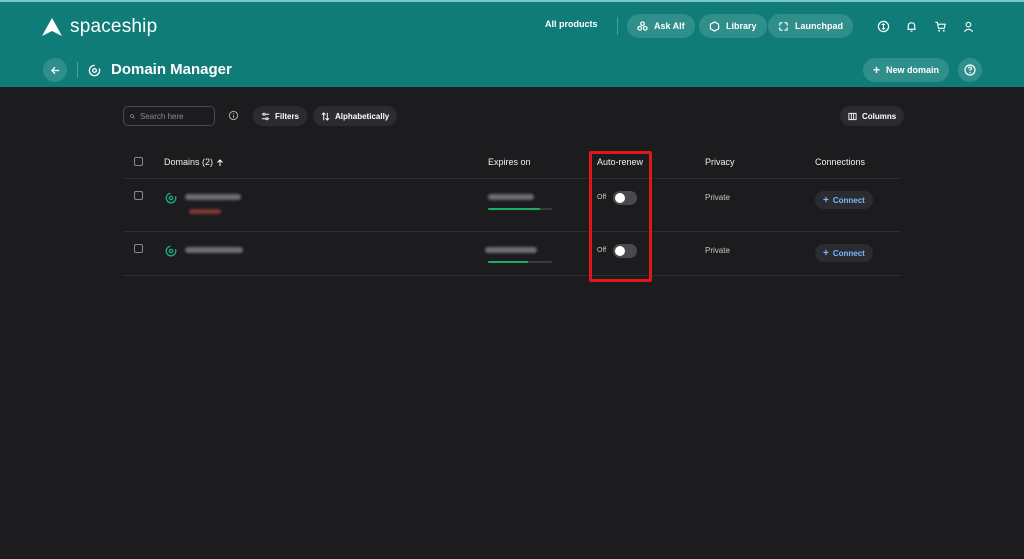 The image size is (1024, 559). I want to click on arrow-up-icon, so click(220, 162).